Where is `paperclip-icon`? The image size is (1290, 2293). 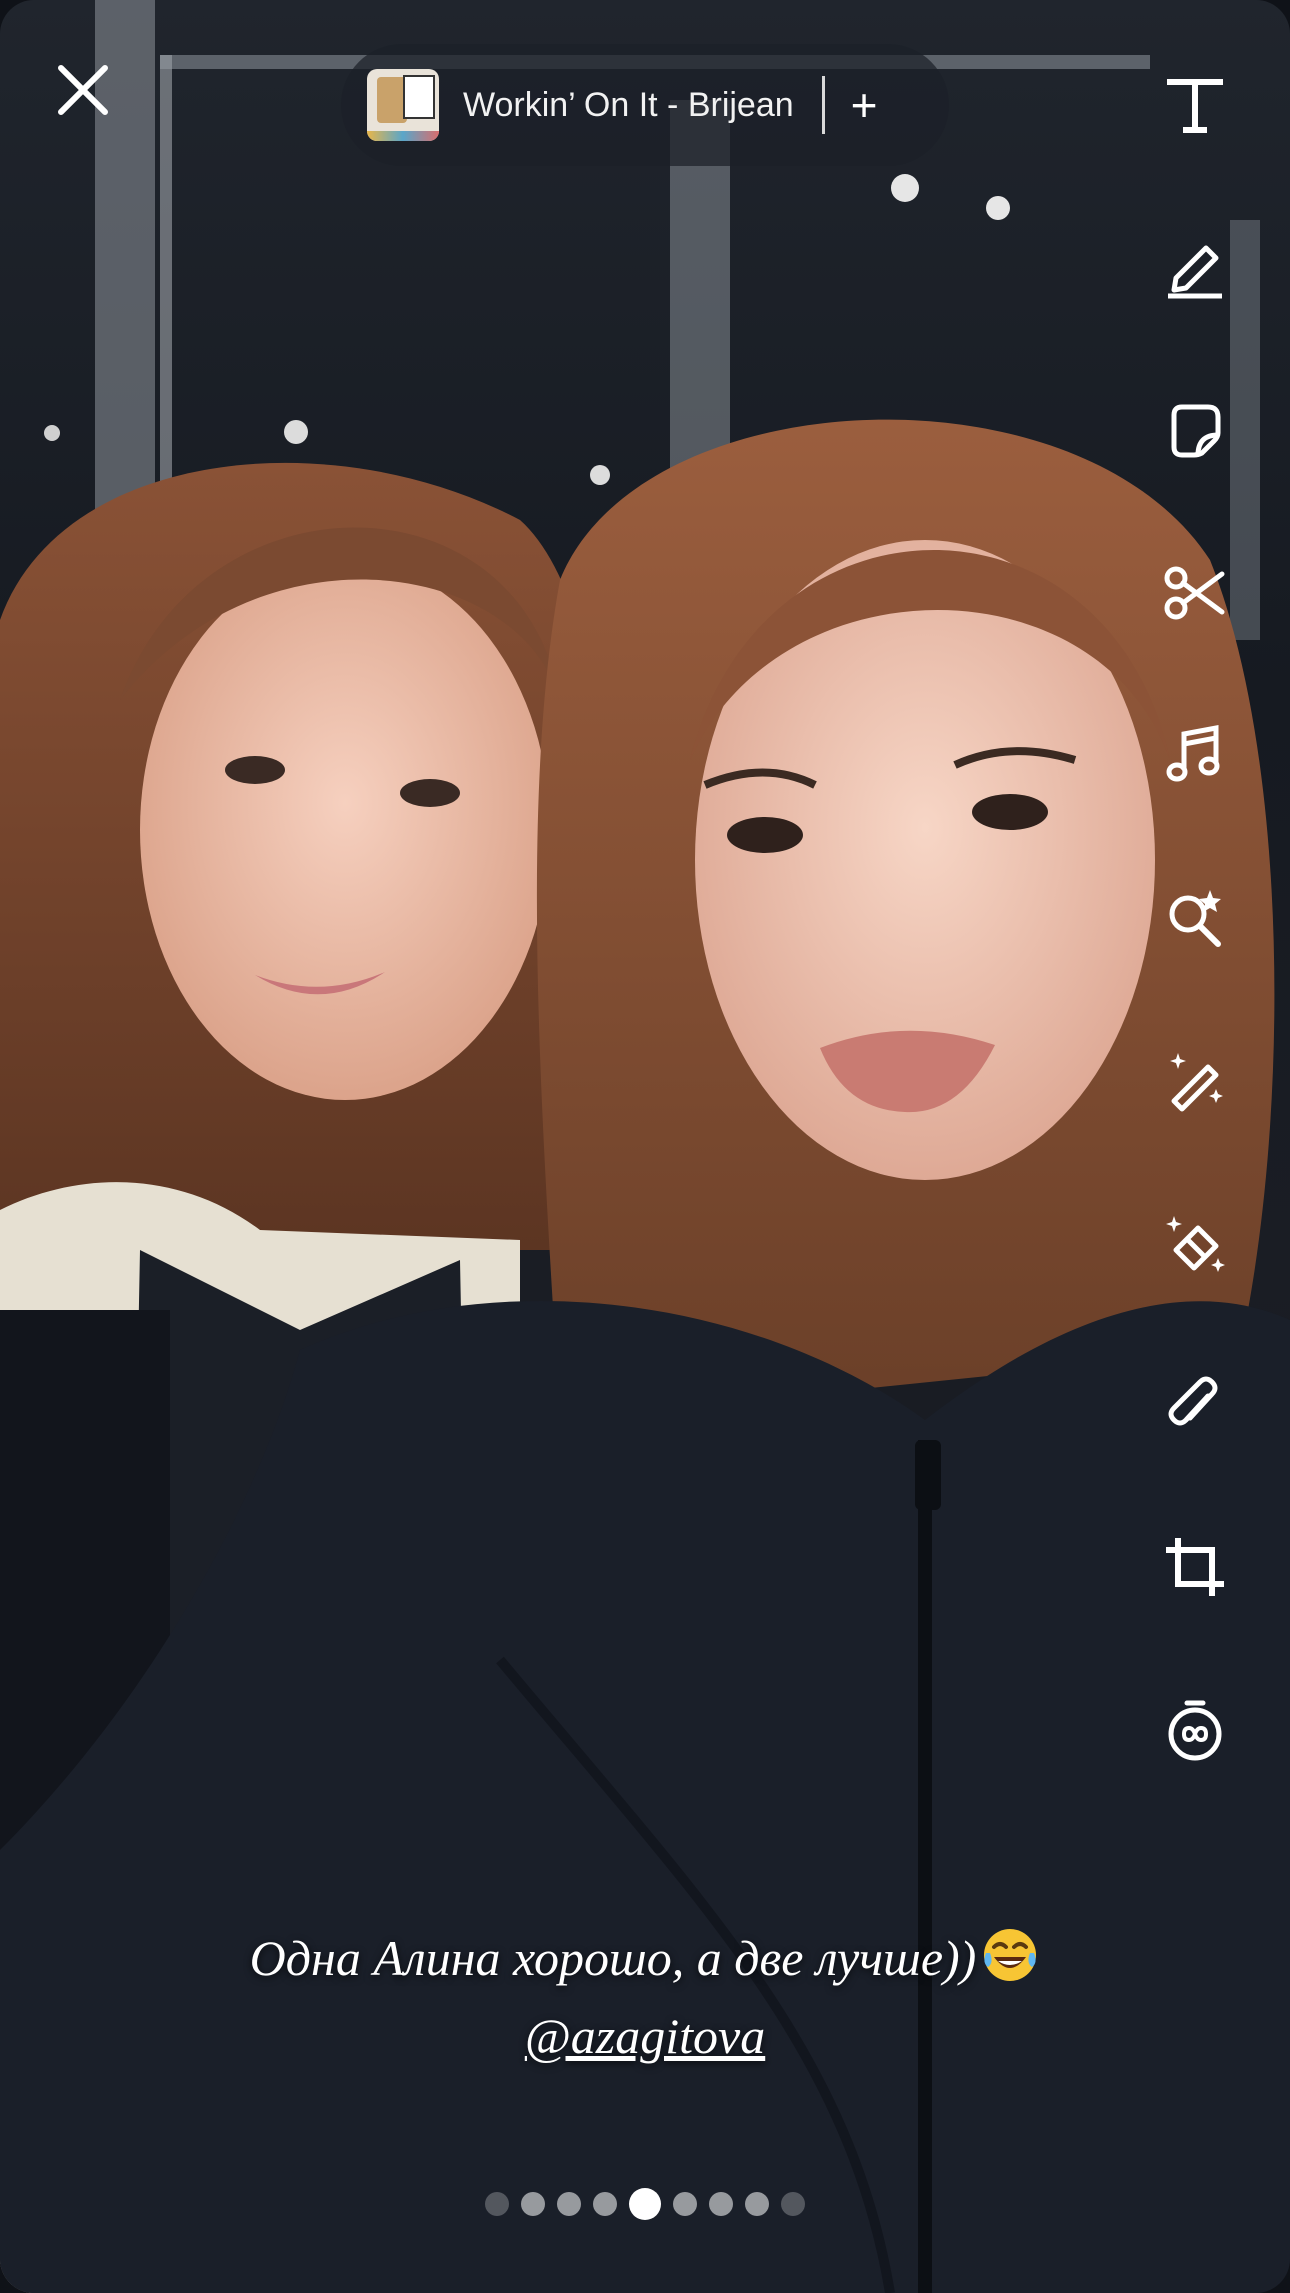 paperclip-icon is located at coordinates (1193, 1401).